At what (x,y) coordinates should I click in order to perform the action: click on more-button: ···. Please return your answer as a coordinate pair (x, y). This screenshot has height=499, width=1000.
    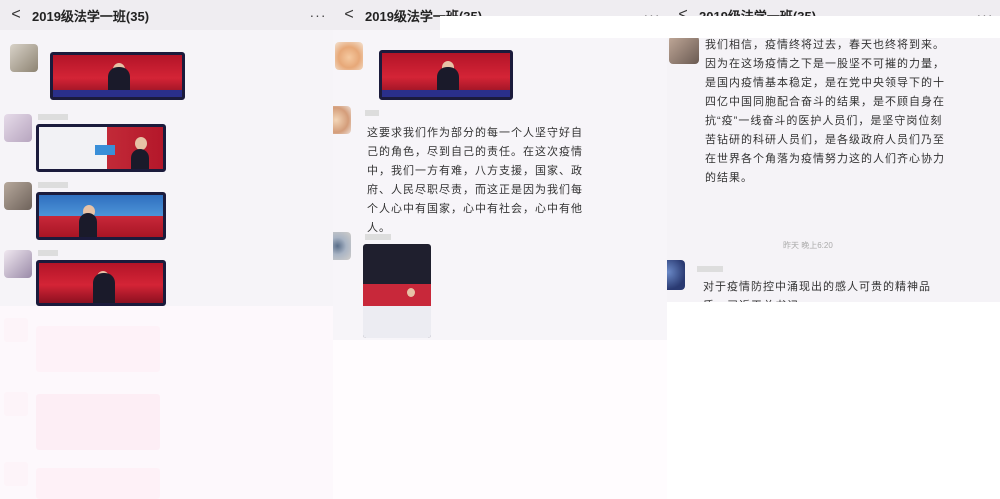
    Looking at the image, I should click on (318, 15).